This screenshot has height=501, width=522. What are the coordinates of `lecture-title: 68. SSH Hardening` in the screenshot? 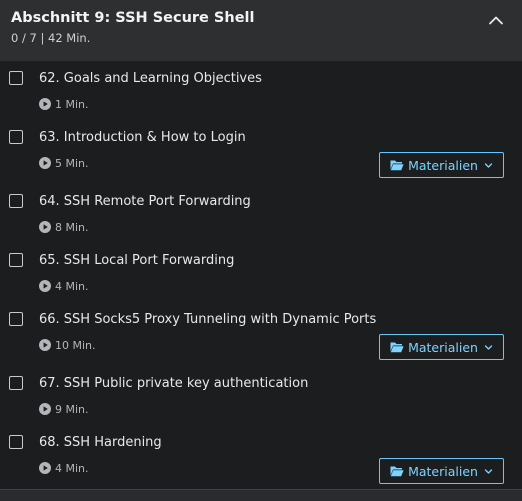 It's located at (100, 442).